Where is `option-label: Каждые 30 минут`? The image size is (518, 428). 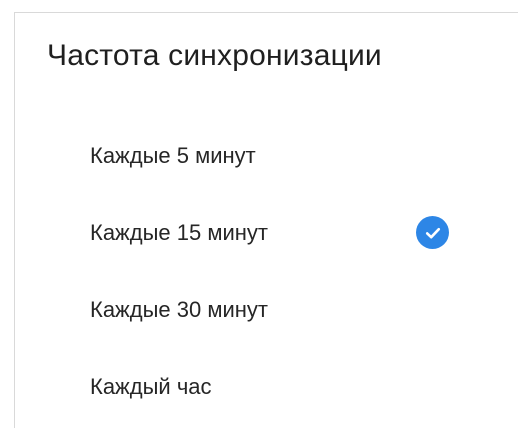 option-label: Каждые 30 минут is located at coordinates (179, 309).